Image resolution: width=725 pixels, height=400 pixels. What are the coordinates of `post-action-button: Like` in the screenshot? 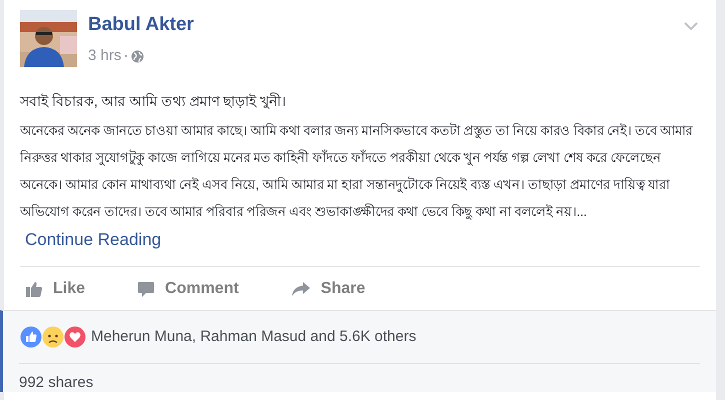 It's located at (55, 288).